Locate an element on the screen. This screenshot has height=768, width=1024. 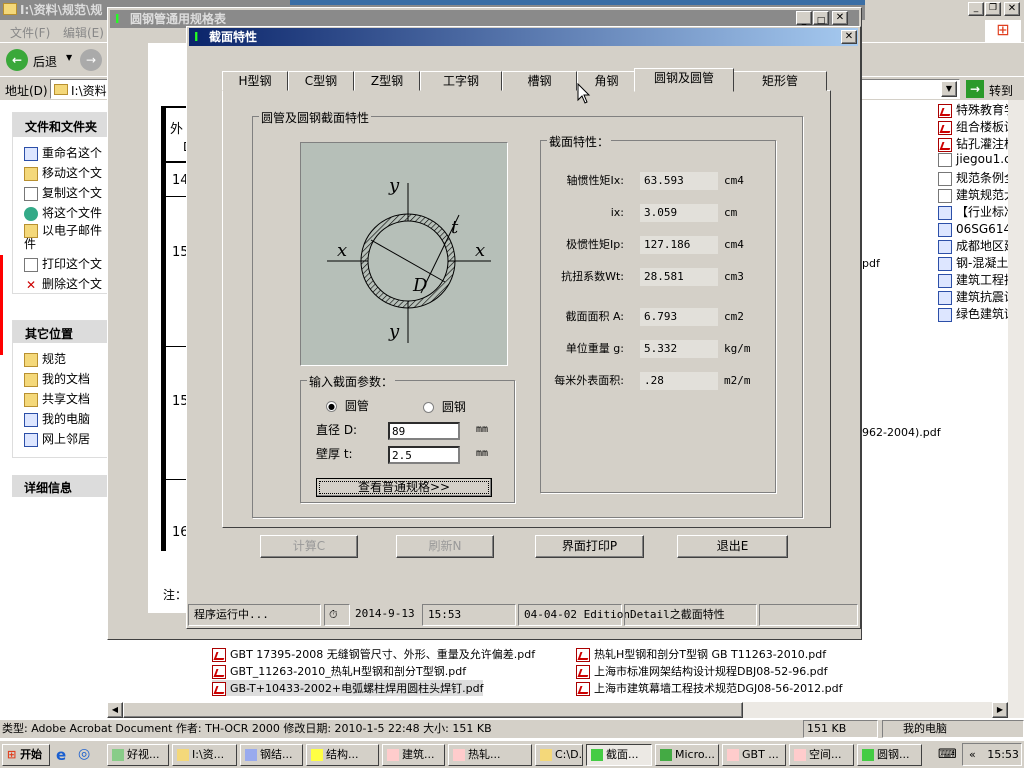
place-my-computer: 我的电脑 is located at coordinates (57, 418).